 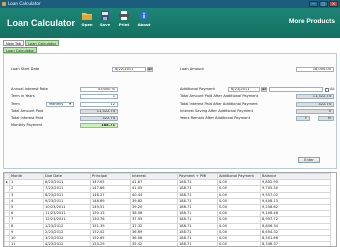 What do you see at coordinates (105, 15) in the screenshot?
I see `save-icon` at bounding box center [105, 15].